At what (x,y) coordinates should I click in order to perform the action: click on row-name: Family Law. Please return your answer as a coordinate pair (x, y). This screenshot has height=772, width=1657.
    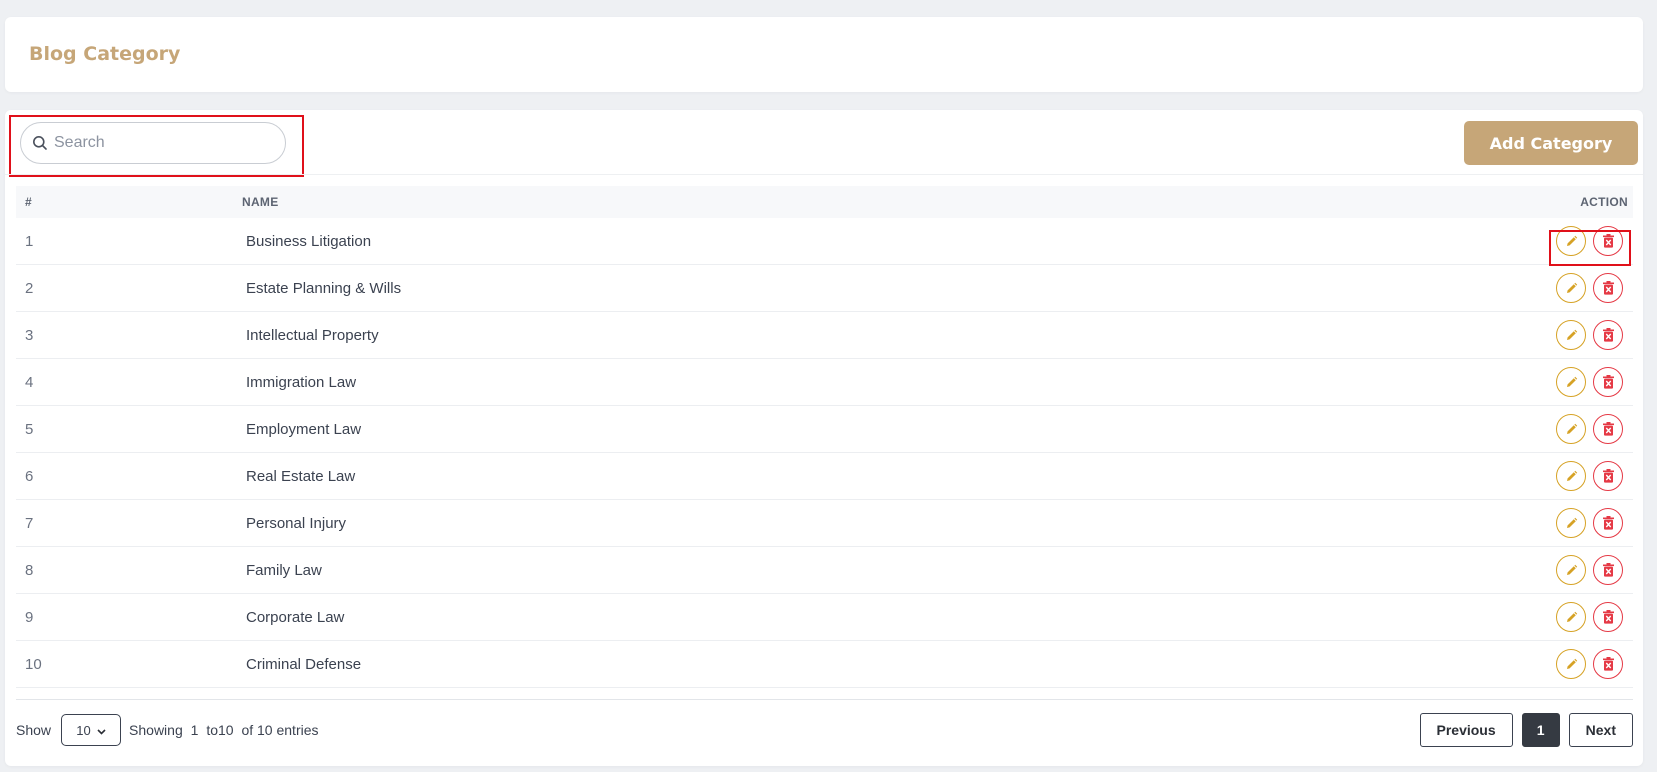
    Looking at the image, I should click on (284, 570).